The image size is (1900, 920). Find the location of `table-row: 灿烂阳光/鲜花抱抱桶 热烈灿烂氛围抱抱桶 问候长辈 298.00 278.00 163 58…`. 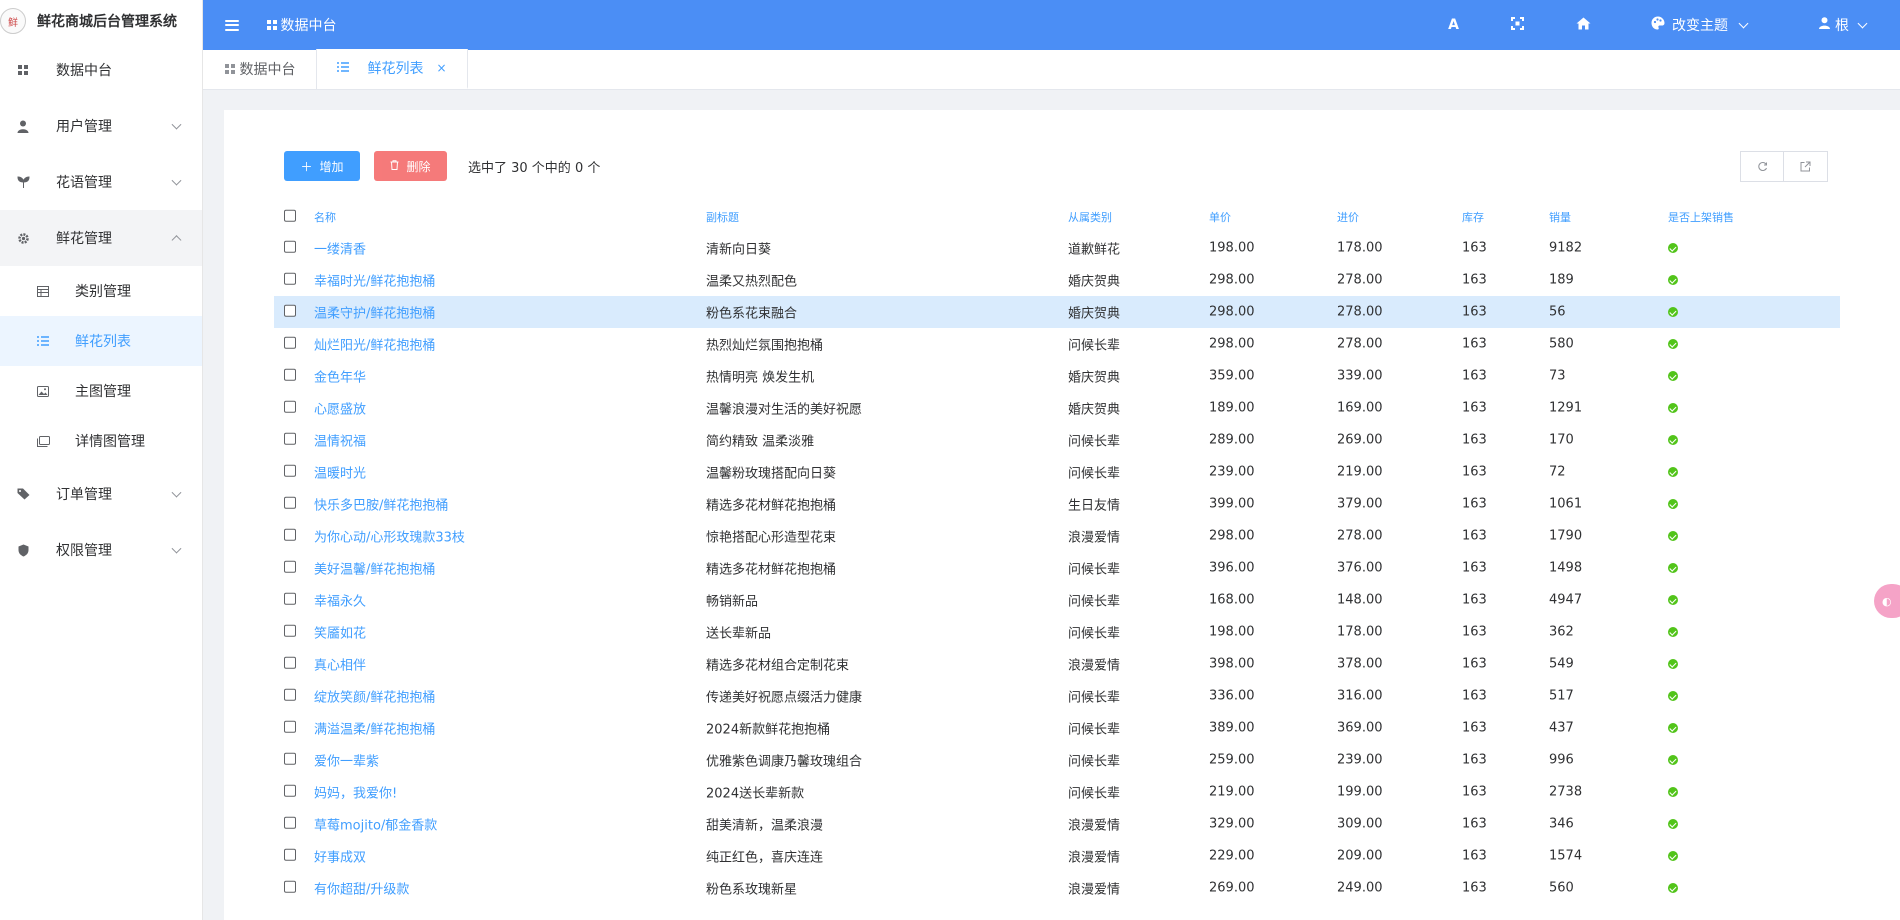

table-row: 灿烂阳光/鲜花抱抱桶 热烈灿烂氛围抱抱桶 问候长辈 298.00 278.00 163 58… is located at coordinates (1057, 344).